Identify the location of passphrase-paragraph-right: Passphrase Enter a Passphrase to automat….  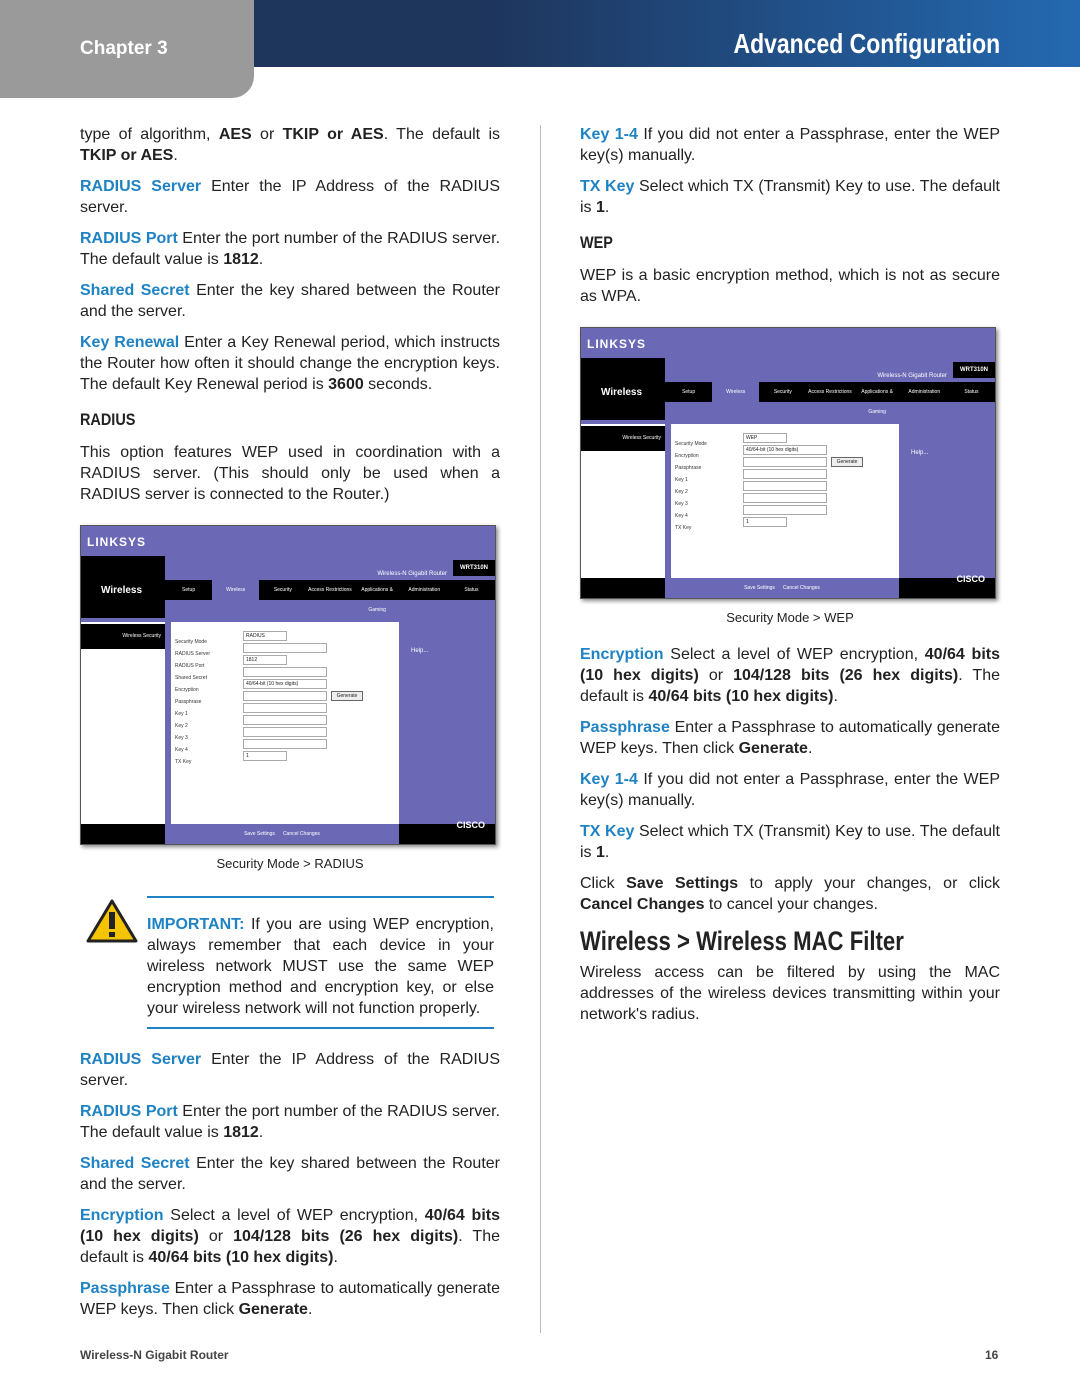
(790, 738).